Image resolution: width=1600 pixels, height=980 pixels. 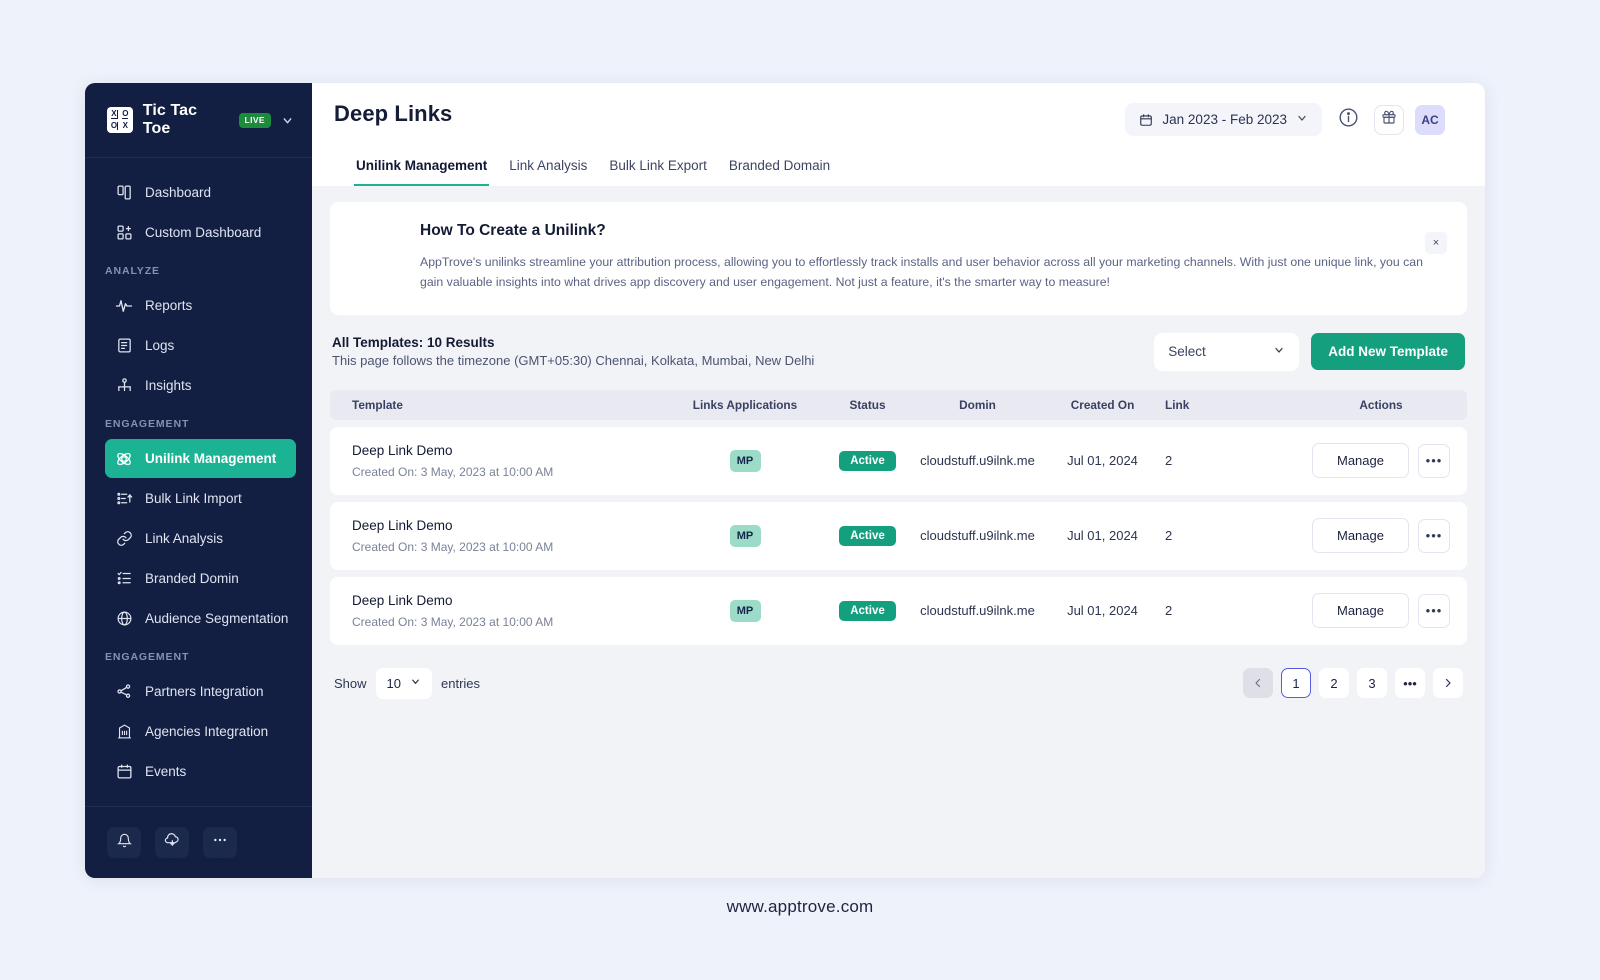 I want to click on more-options-button, so click(x=220, y=842).